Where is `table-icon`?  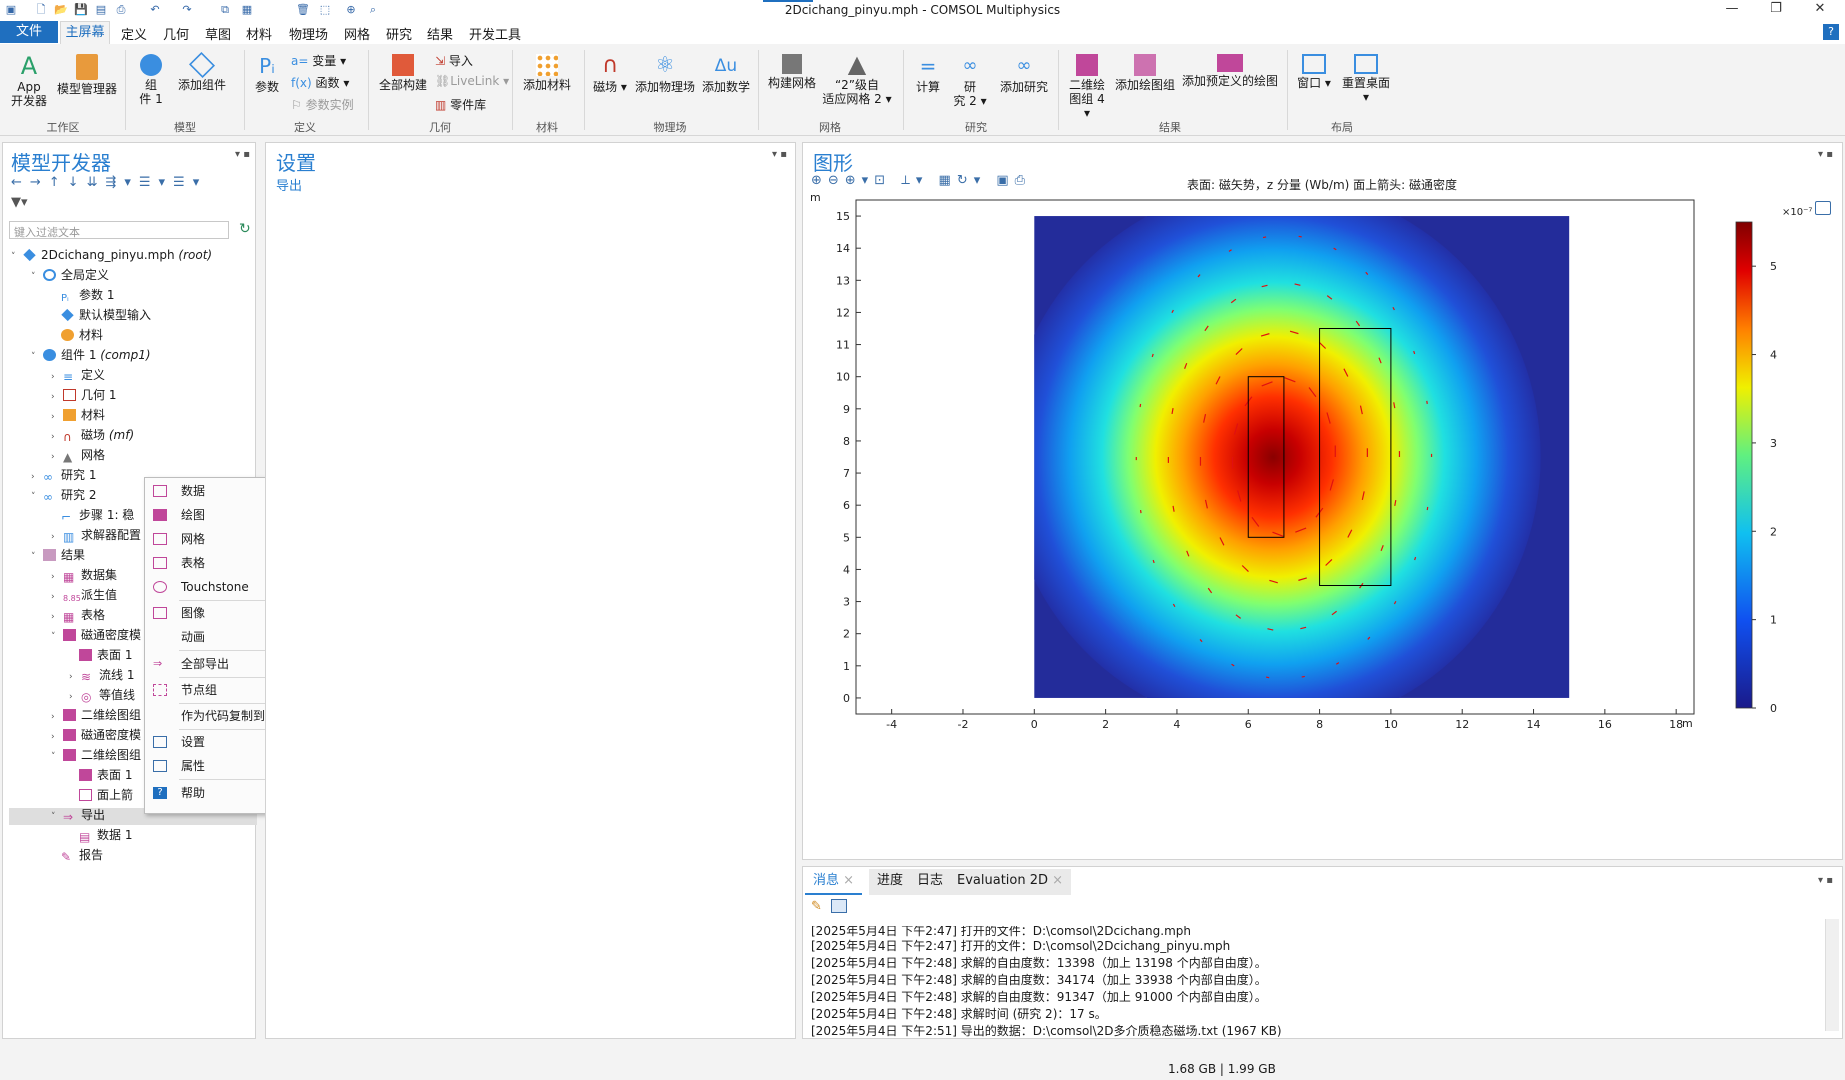
table-icon is located at coordinates (160, 563).